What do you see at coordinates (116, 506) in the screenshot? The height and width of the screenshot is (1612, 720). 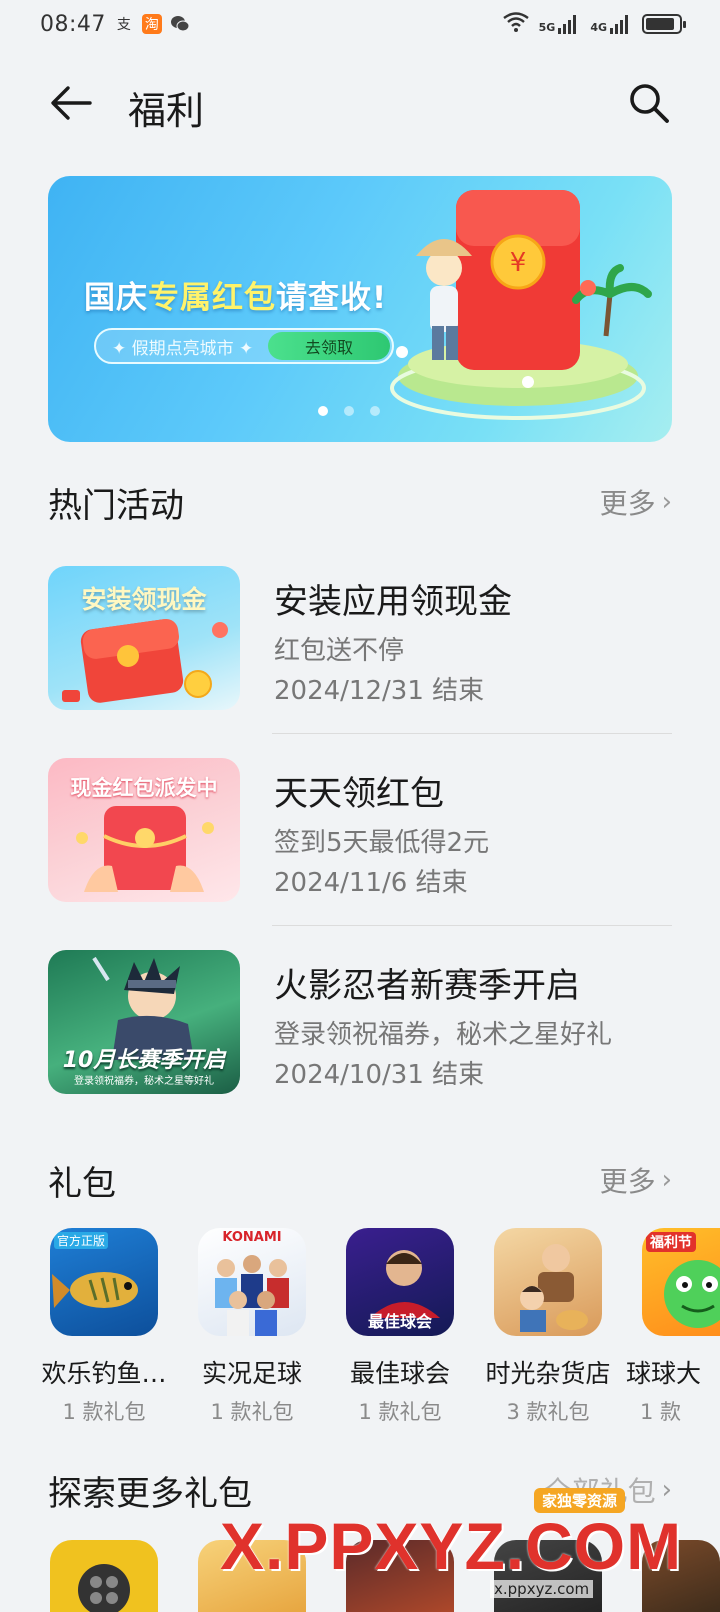 I see `hot-activities-title: 热门活动` at bounding box center [116, 506].